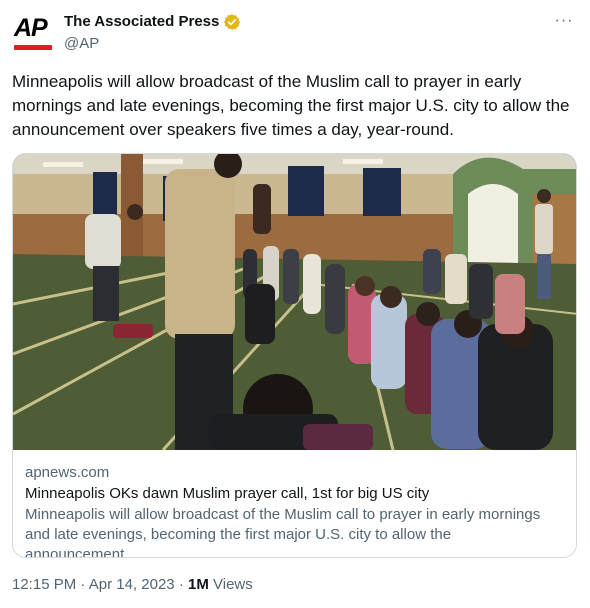  I want to click on author-display-name-row: The Associated Press, so click(152, 22).